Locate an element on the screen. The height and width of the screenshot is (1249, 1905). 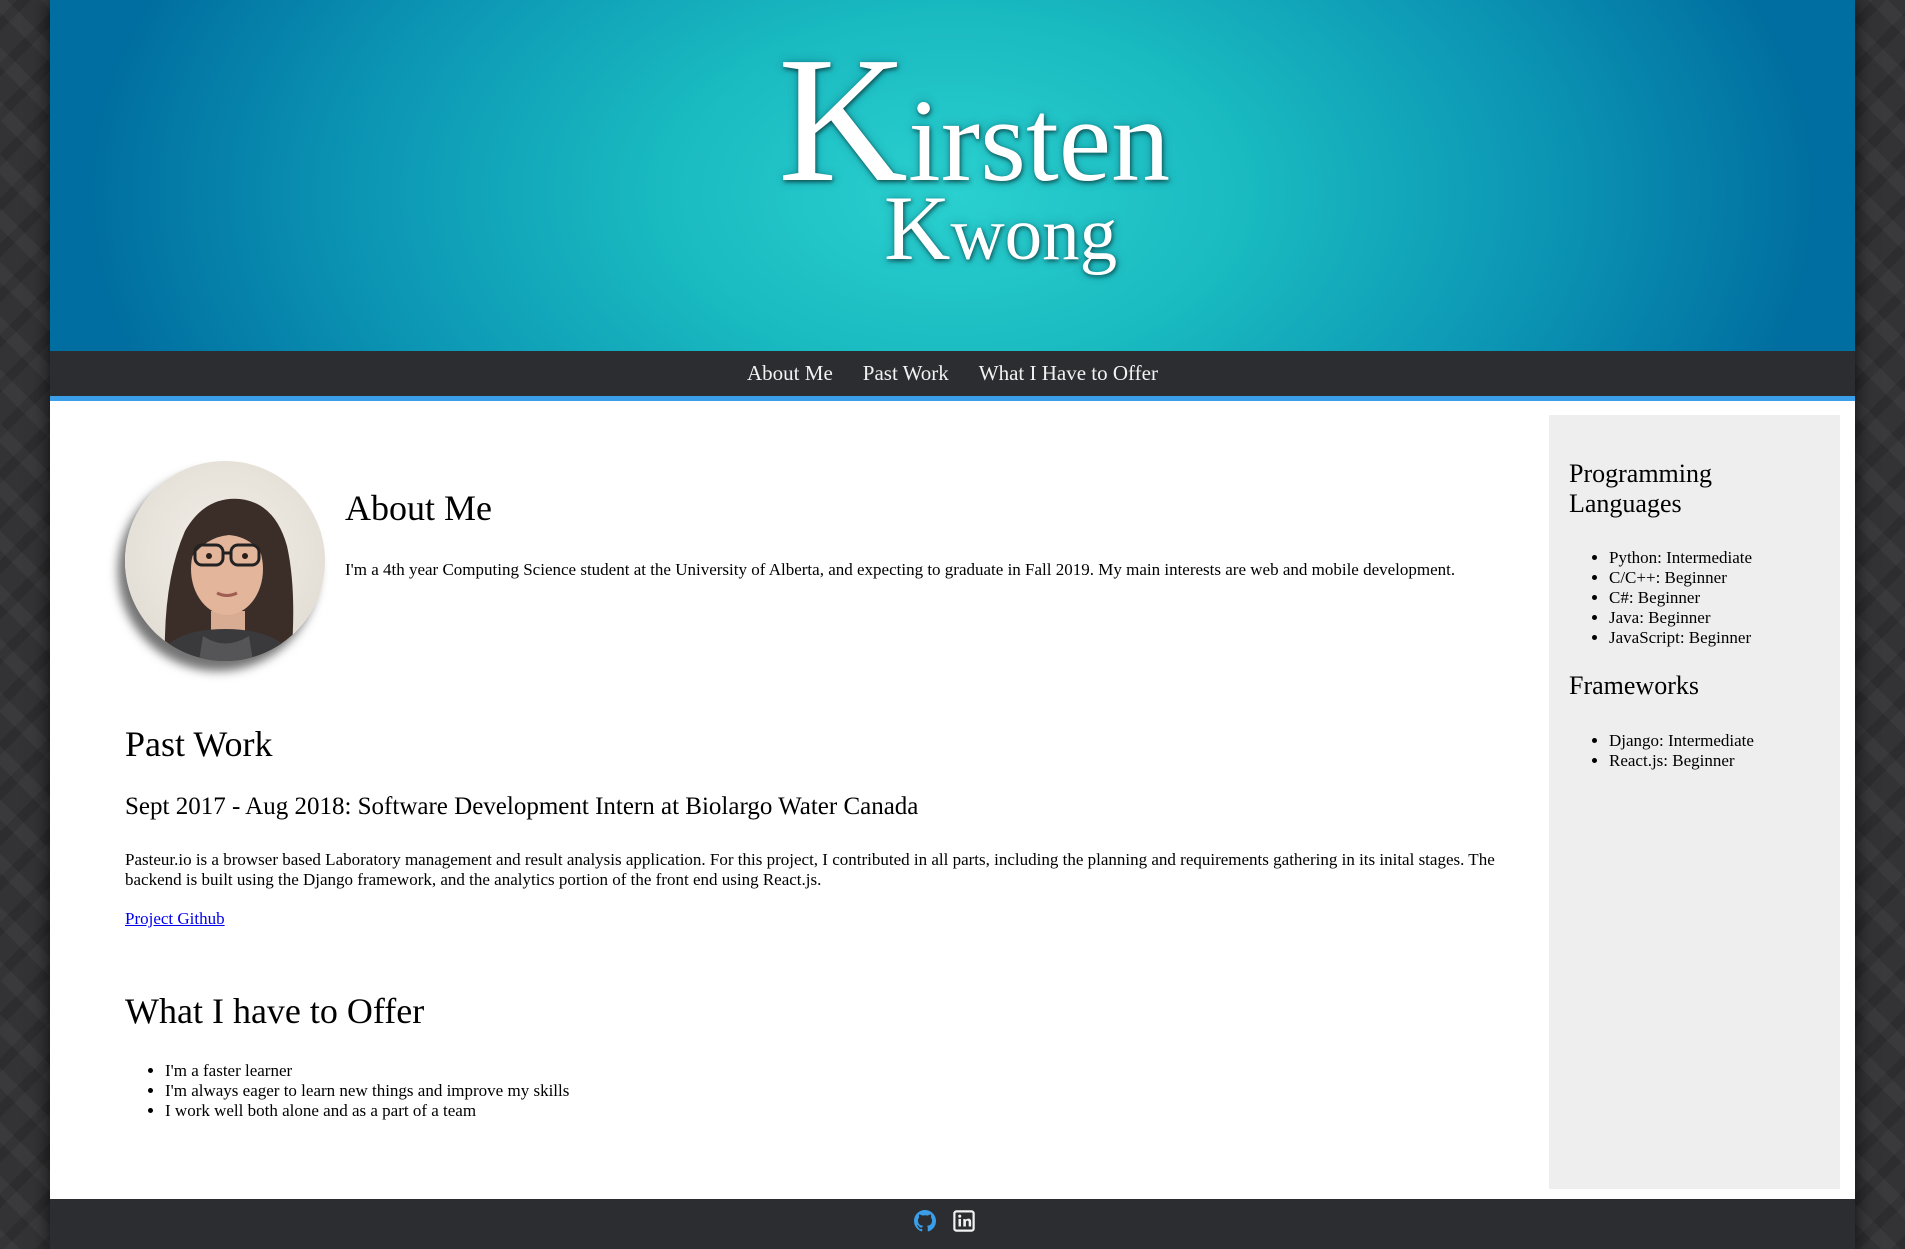
list-item: React.js: Beginner is located at coordinates (1681, 761).